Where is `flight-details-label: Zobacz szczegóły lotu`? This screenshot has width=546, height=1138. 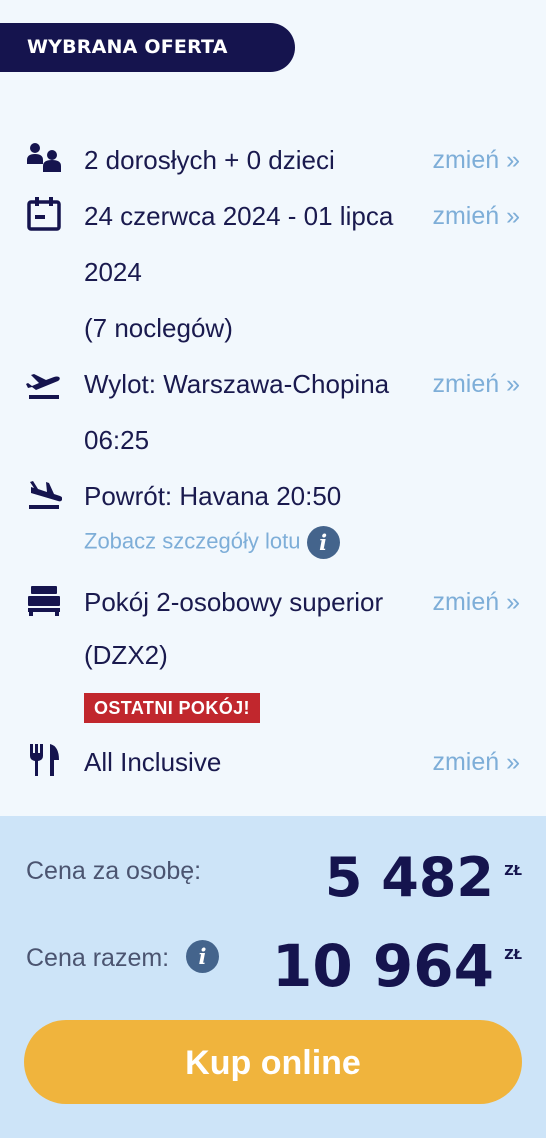
flight-details-label: Zobacz szczegóły lotu is located at coordinates (192, 540).